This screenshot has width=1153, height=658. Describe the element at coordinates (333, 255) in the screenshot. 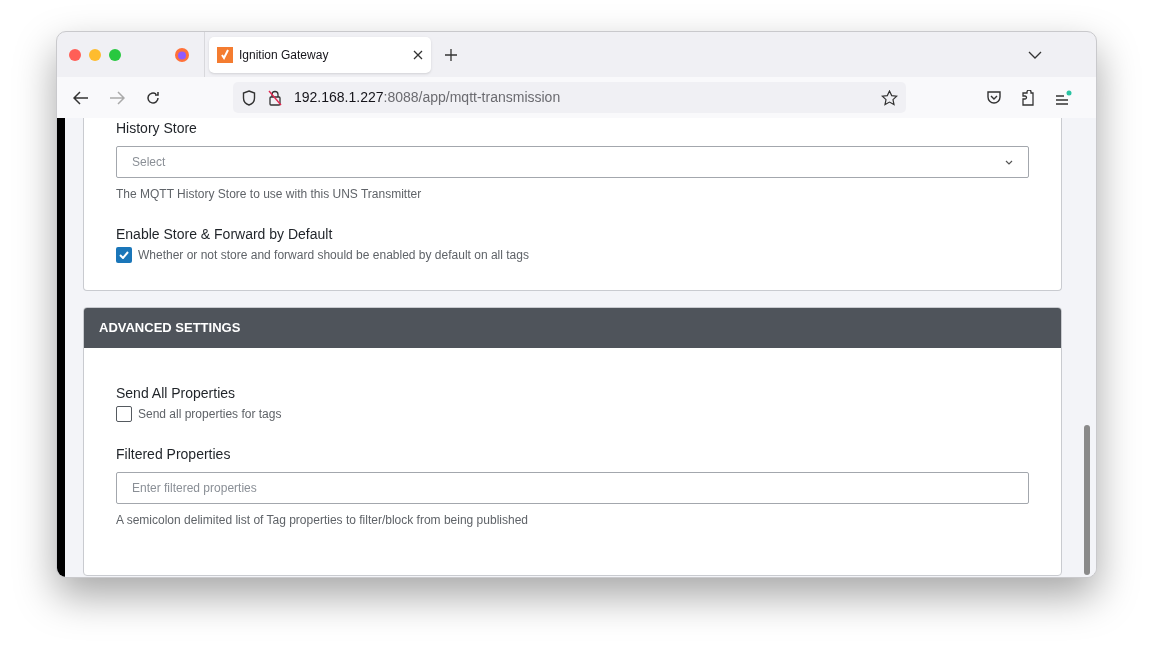

I see `checkbox-label: Whether or not store and forward should be enabled by default on all tags` at that location.